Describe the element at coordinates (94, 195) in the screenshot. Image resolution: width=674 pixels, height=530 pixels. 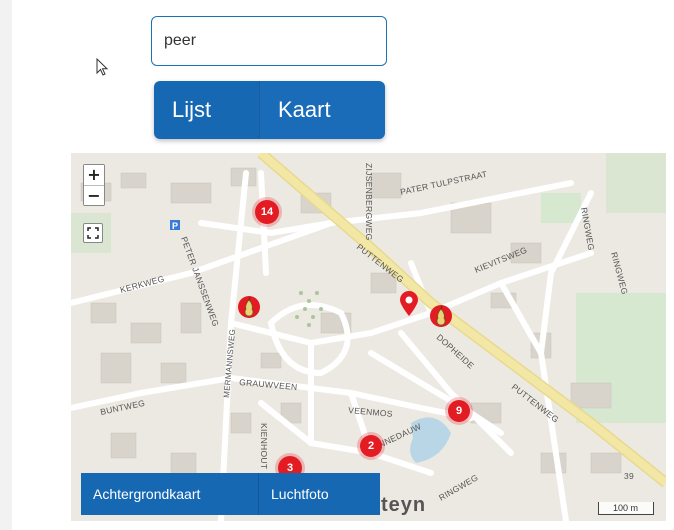
I see `zoom-out-button: −` at that location.